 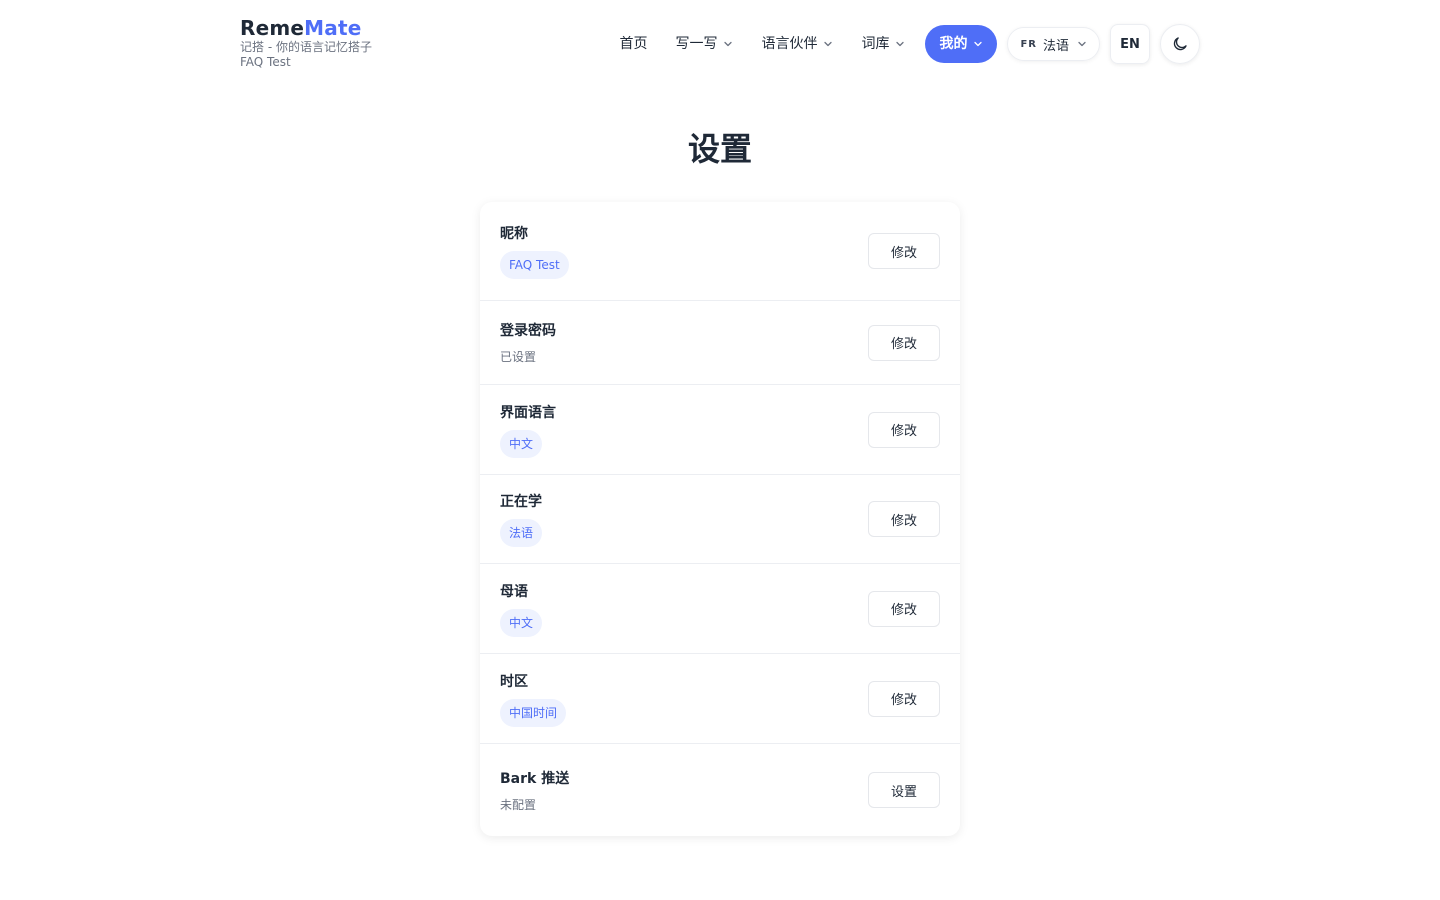 I want to click on current-username: FAQ Test, so click(x=265, y=62).